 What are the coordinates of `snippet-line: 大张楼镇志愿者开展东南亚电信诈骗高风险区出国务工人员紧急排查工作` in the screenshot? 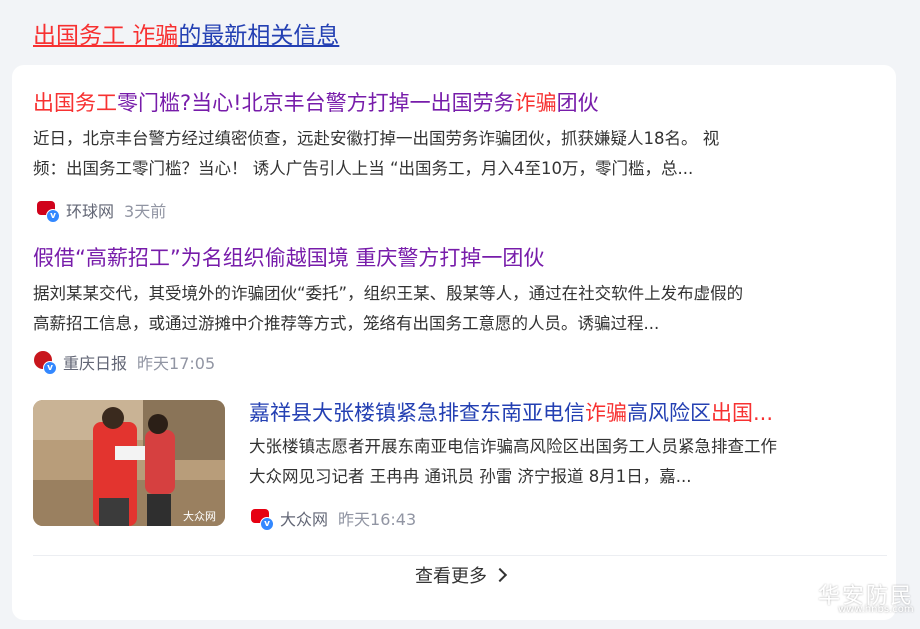 It's located at (513, 446).